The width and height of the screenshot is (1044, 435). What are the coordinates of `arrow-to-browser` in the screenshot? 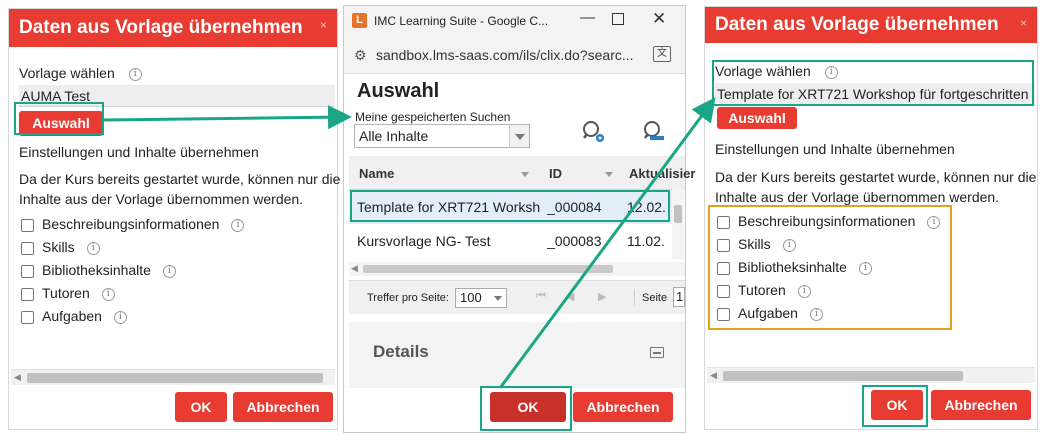 It's located at (227, 117).